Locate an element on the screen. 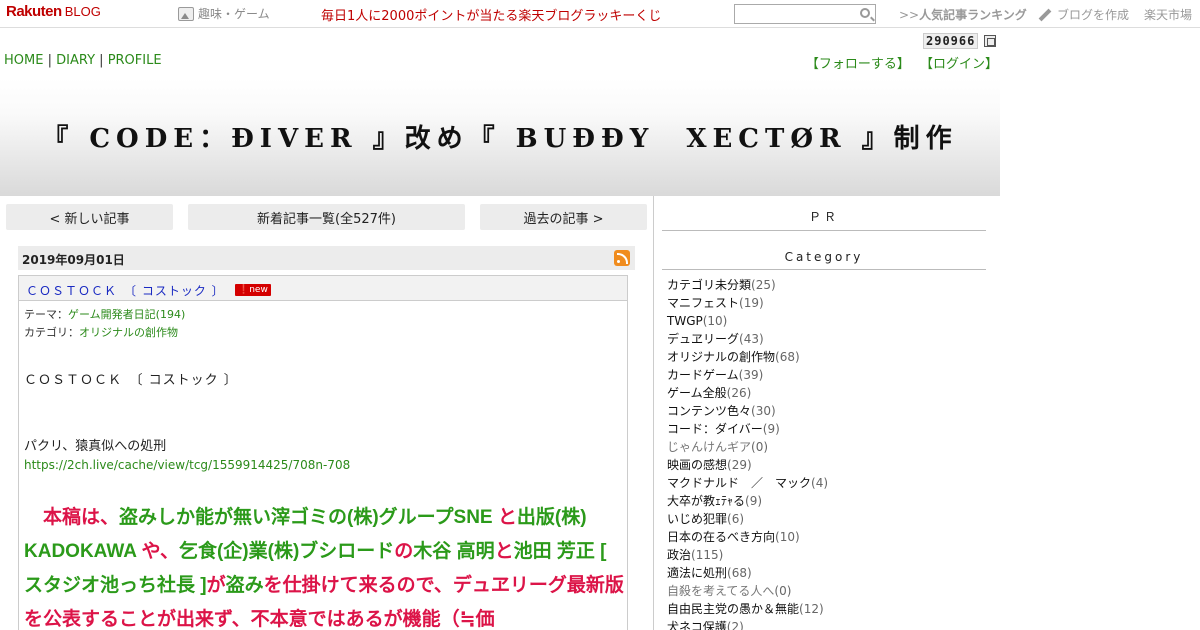 Image resolution: width=1200 pixels, height=630 pixels. category-item: TWGP(10) is located at coordinates (747, 321).